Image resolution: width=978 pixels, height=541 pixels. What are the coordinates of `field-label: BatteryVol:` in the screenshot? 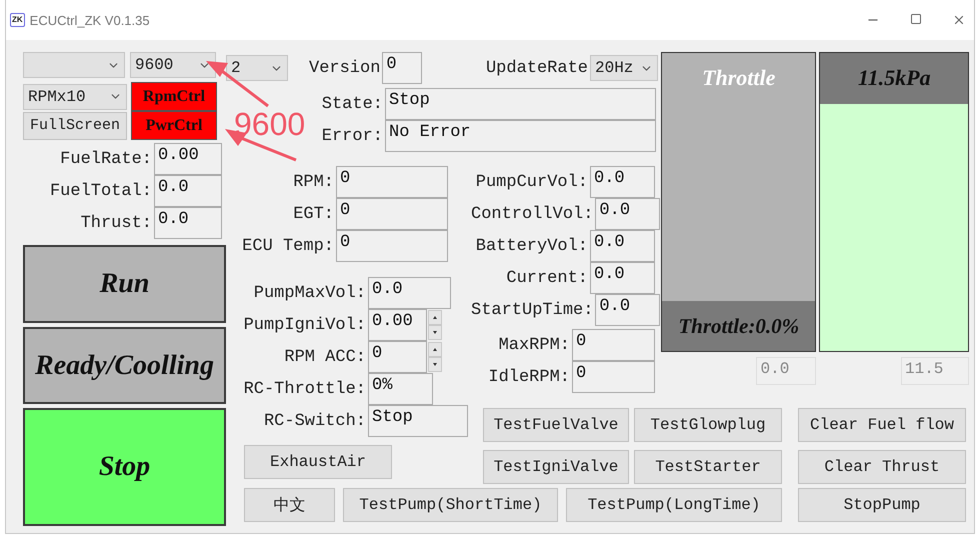 It's located at (532, 246).